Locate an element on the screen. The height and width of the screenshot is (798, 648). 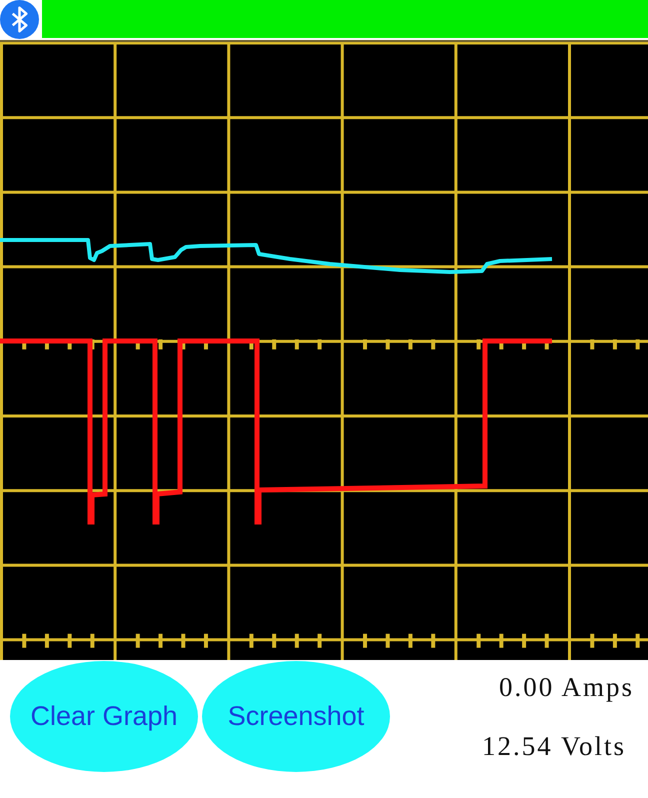
meter-reading: 0.00 Amps is located at coordinates (566, 687).